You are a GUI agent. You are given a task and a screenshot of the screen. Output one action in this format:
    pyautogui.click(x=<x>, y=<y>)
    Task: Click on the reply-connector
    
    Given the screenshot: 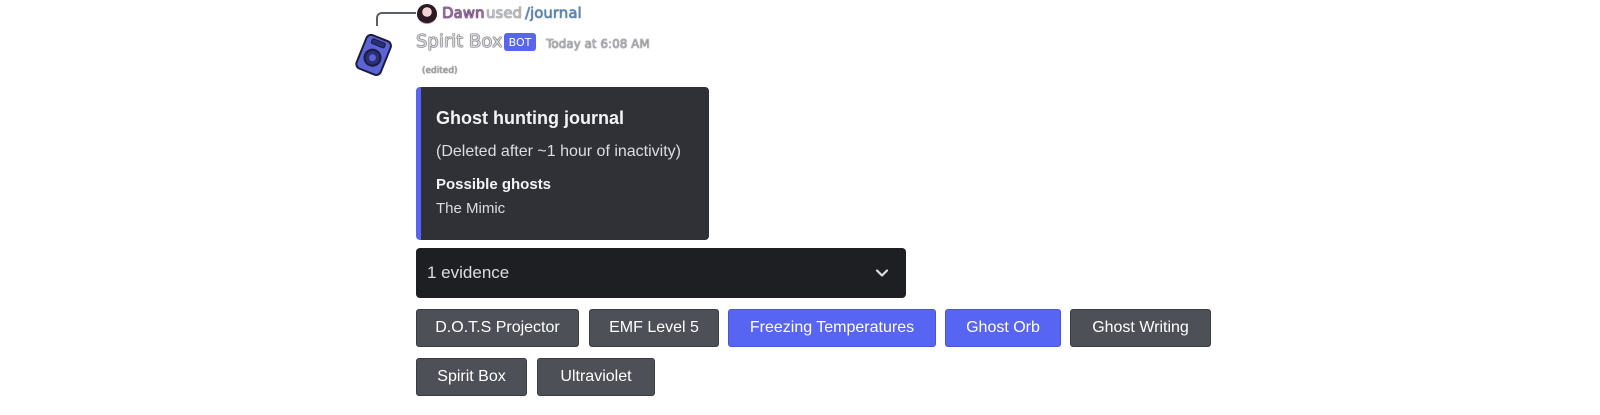 What is the action you would take?
    pyautogui.click(x=396, y=19)
    